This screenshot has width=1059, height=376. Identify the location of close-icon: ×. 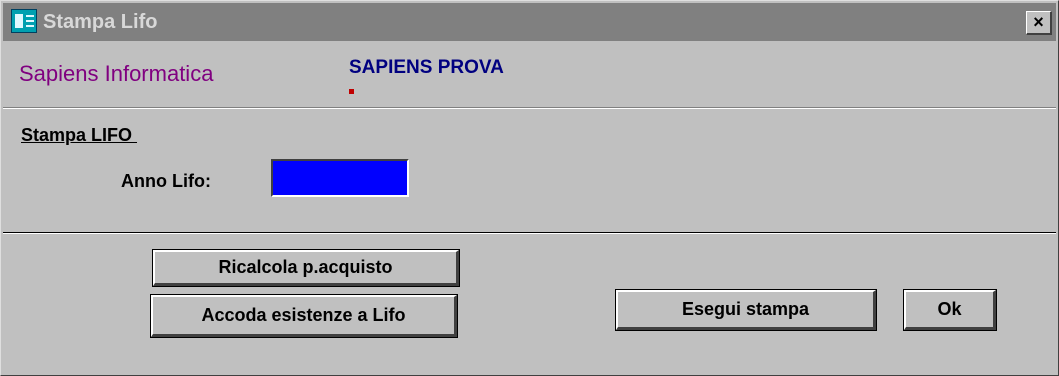
(1038, 22).